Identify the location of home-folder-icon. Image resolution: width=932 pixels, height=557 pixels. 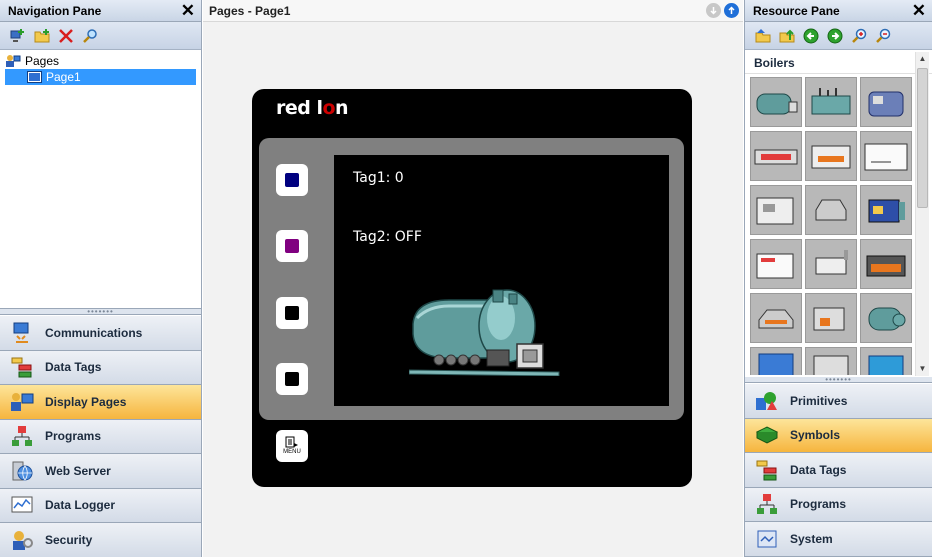
(763, 35).